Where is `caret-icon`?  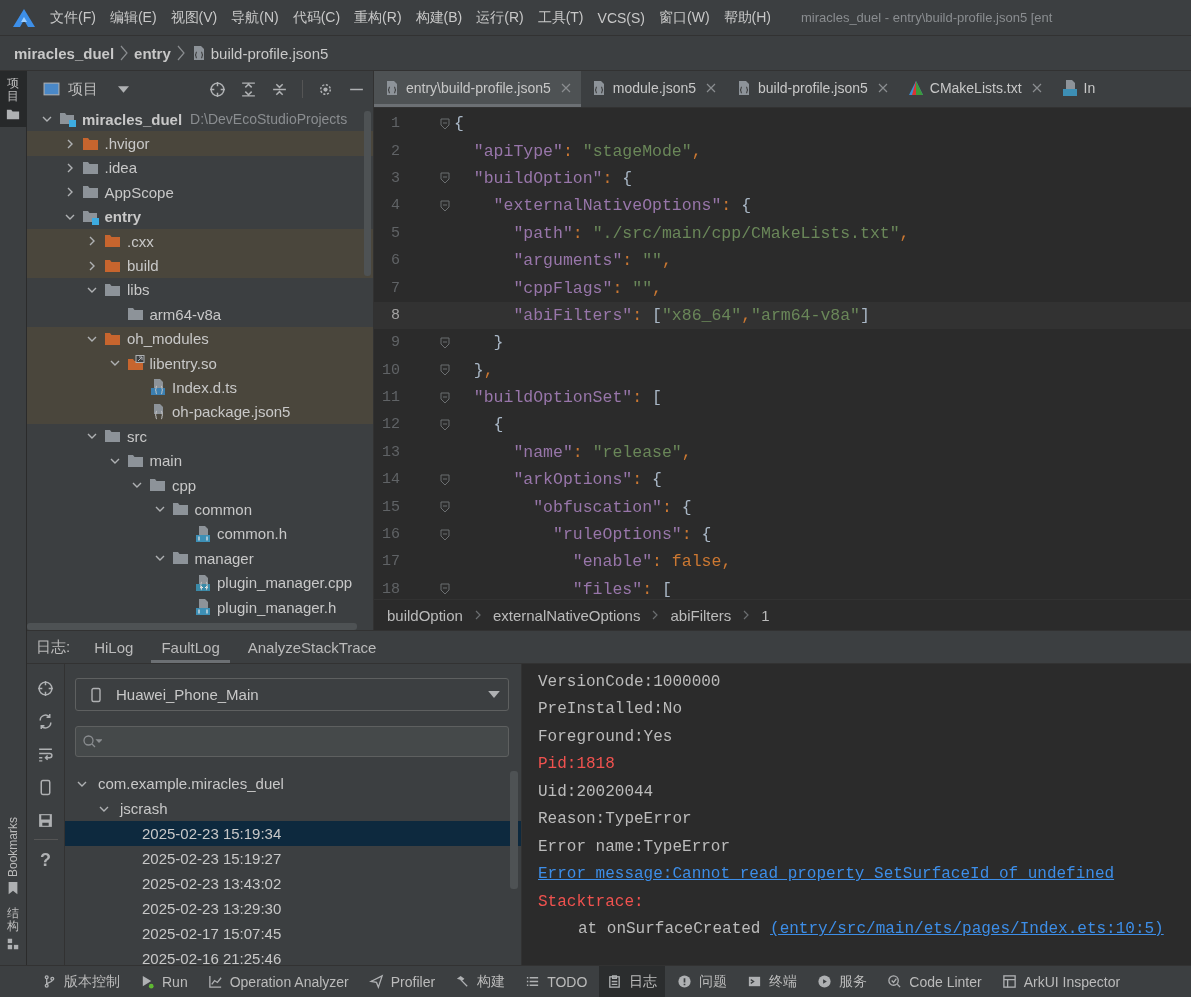
caret-icon is located at coordinates (123, 89).